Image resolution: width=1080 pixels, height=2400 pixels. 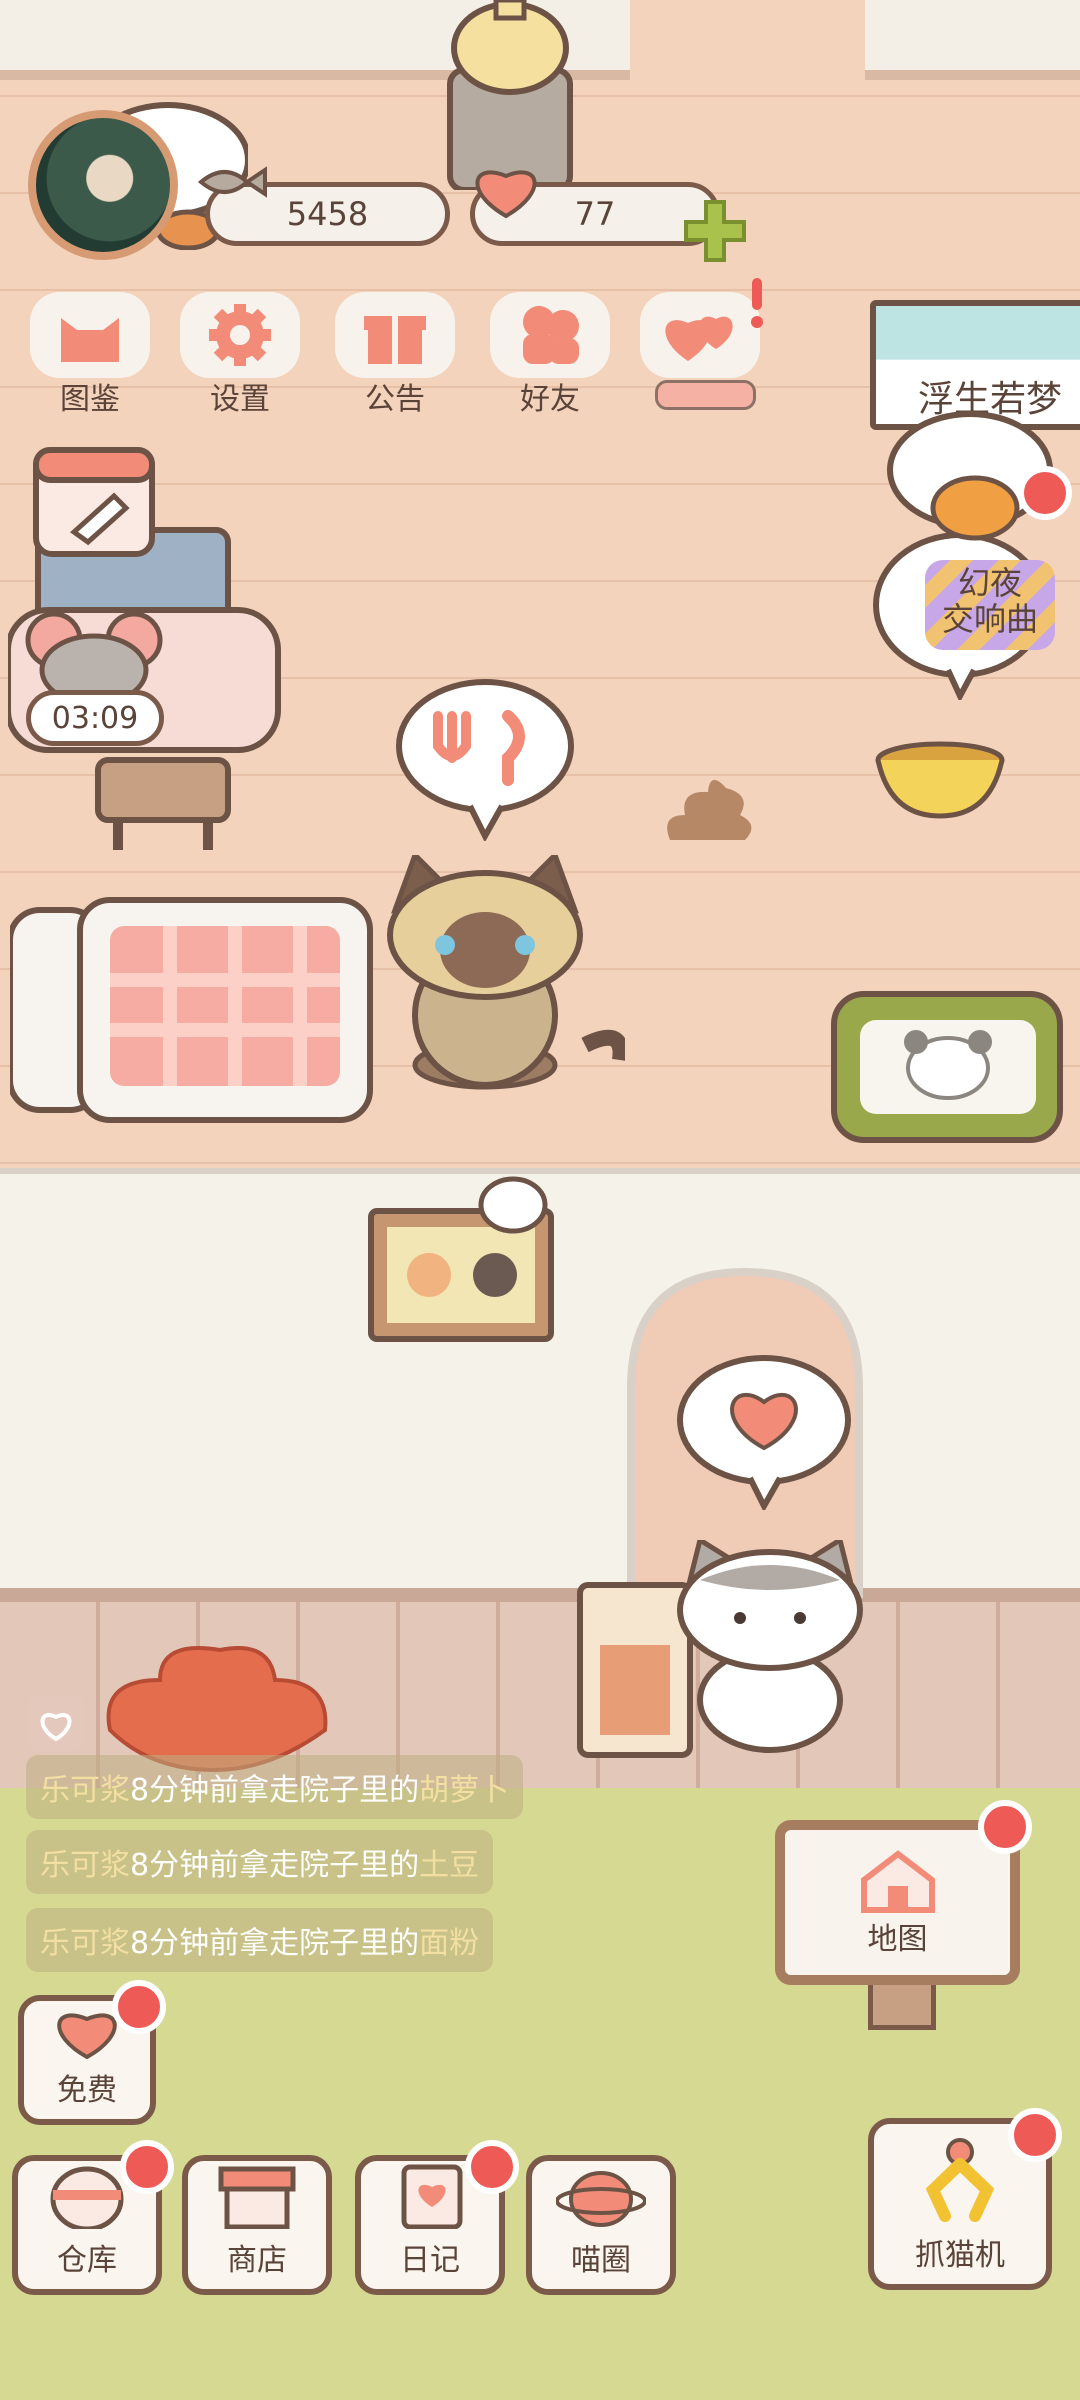 I want to click on gear-icon, so click(x=240, y=335).